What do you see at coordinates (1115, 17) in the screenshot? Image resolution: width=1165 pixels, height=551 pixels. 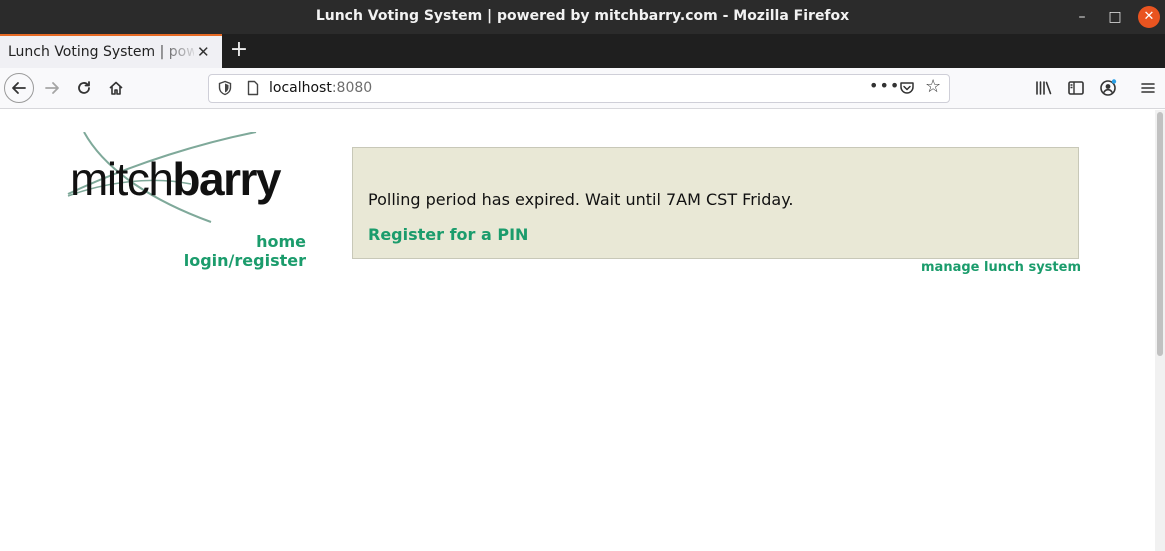 I see `maximize-button: □` at bounding box center [1115, 17].